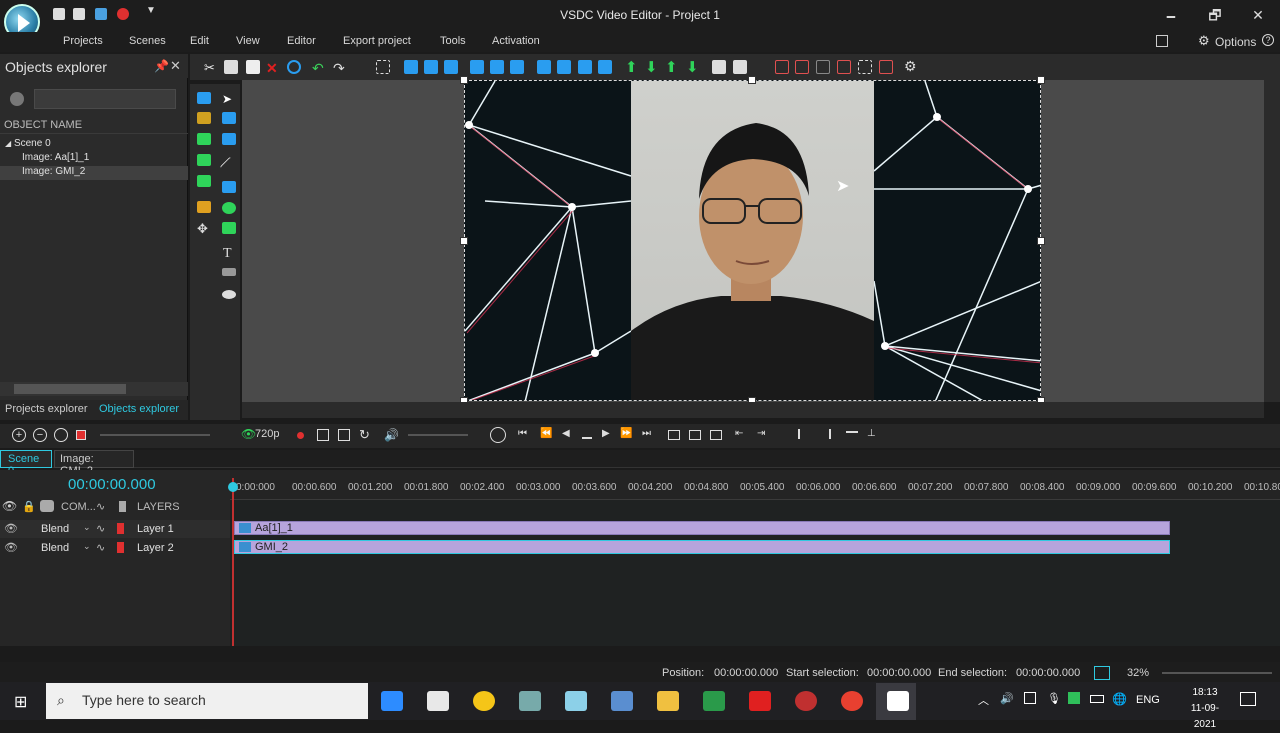 Image resolution: width=1280 pixels, height=733 pixels. Describe the element at coordinates (319, 68) in the screenshot. I see `undo-icon: ↶` at that location.